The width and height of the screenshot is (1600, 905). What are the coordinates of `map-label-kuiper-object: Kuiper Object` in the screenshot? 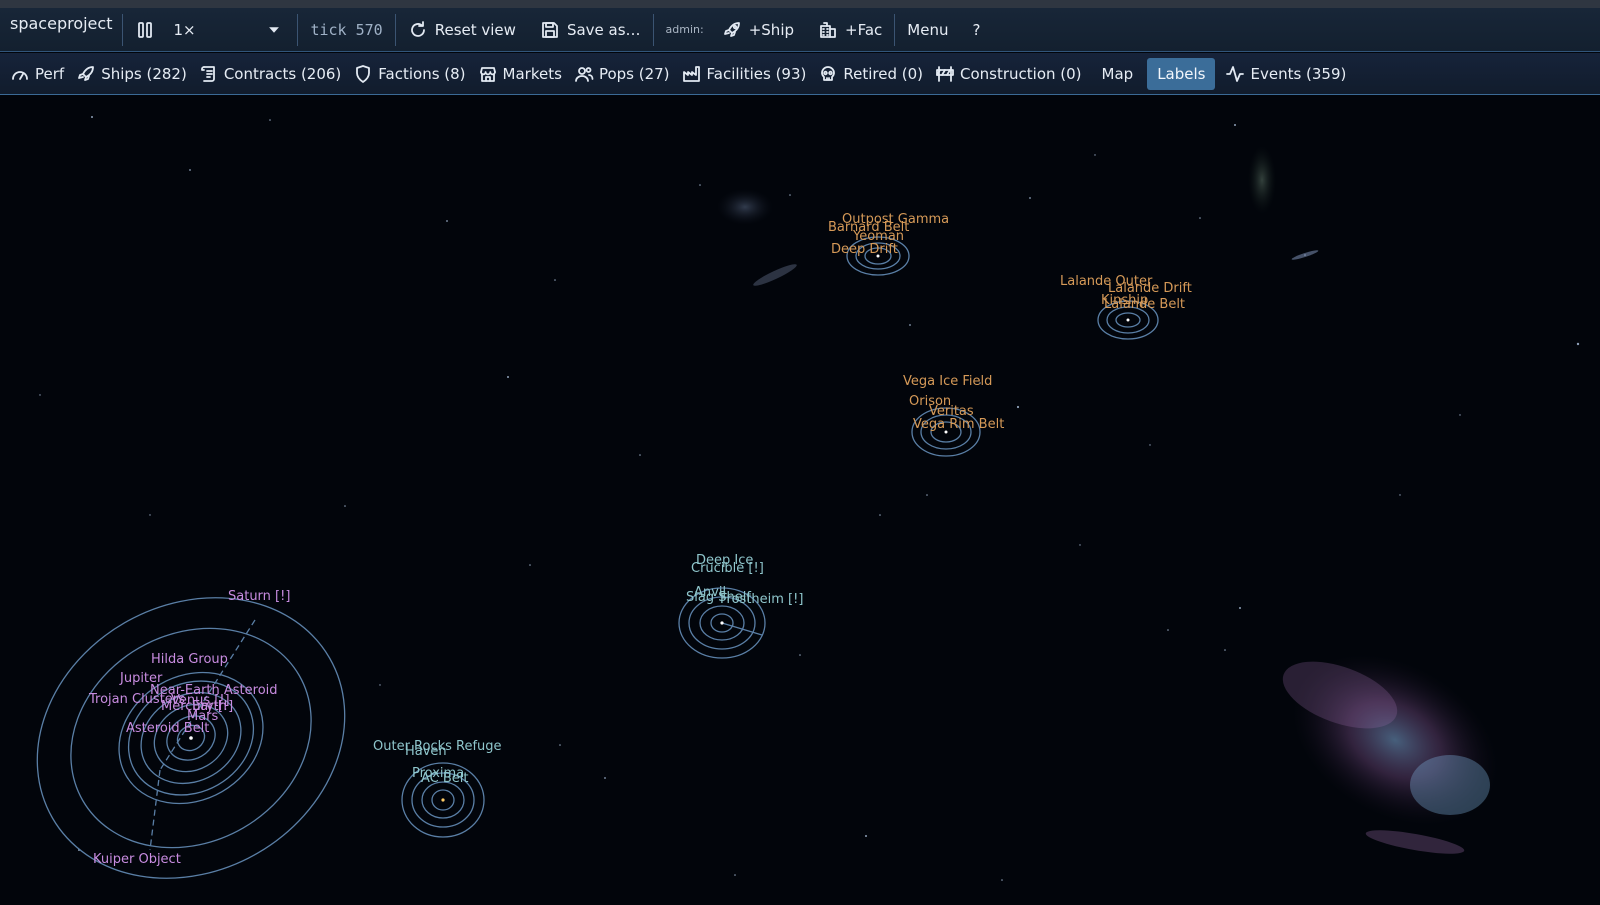 It's located at (137, 860).